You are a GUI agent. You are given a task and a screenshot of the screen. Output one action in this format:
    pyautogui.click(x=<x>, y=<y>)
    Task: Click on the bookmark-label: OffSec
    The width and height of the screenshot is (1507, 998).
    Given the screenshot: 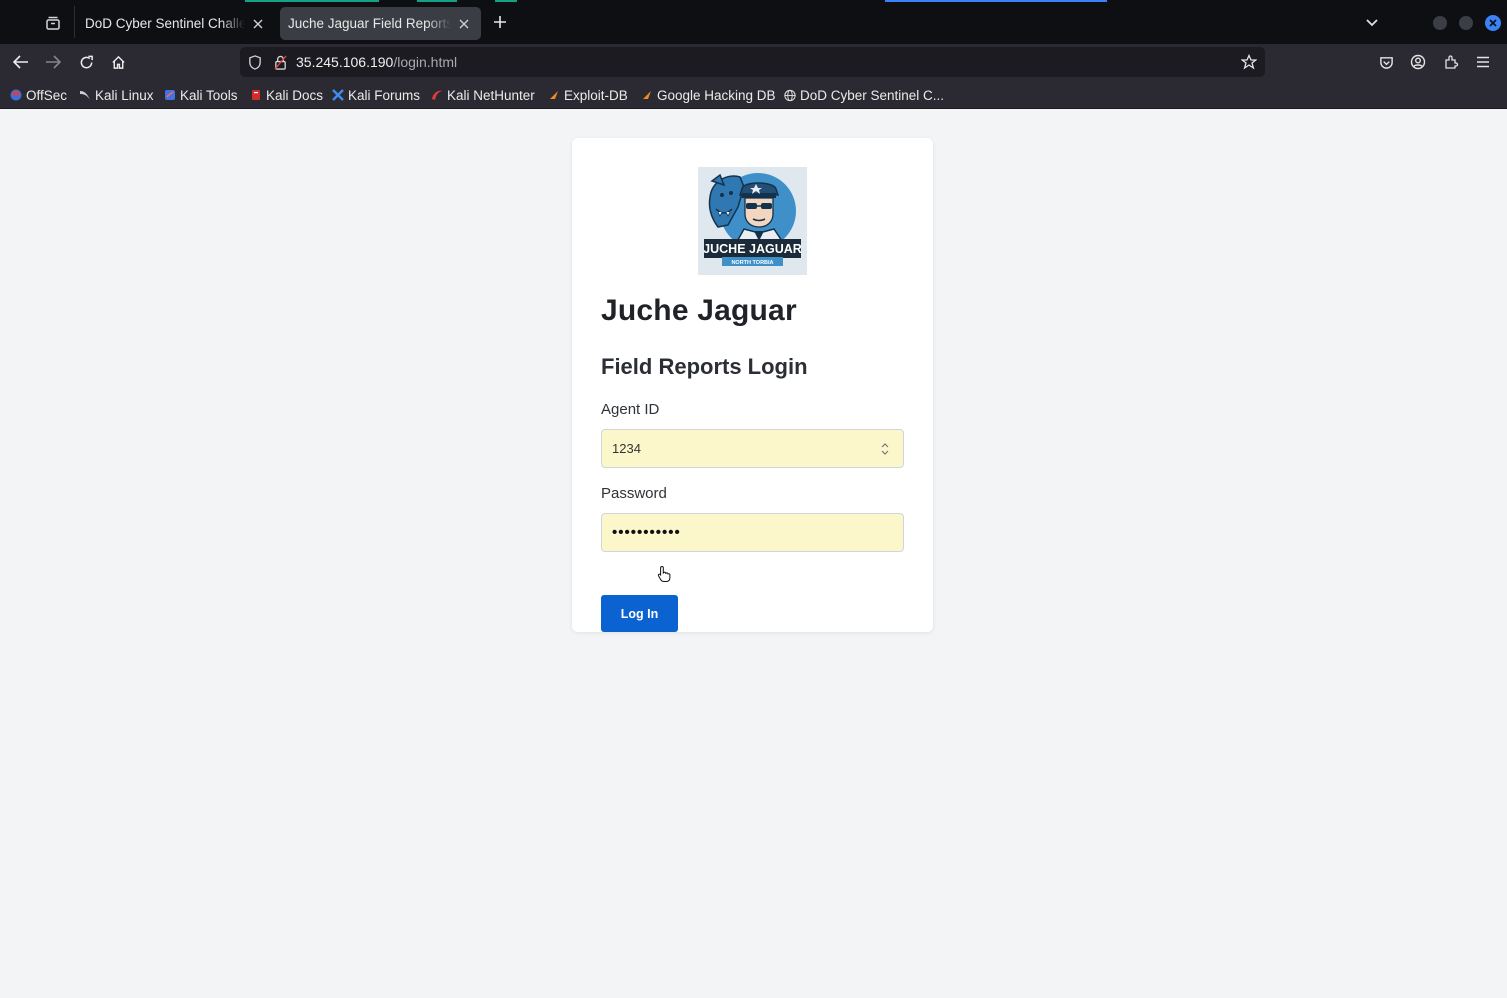 What is the action you would take?
    pyautogui.click(x=47, y=95)
    